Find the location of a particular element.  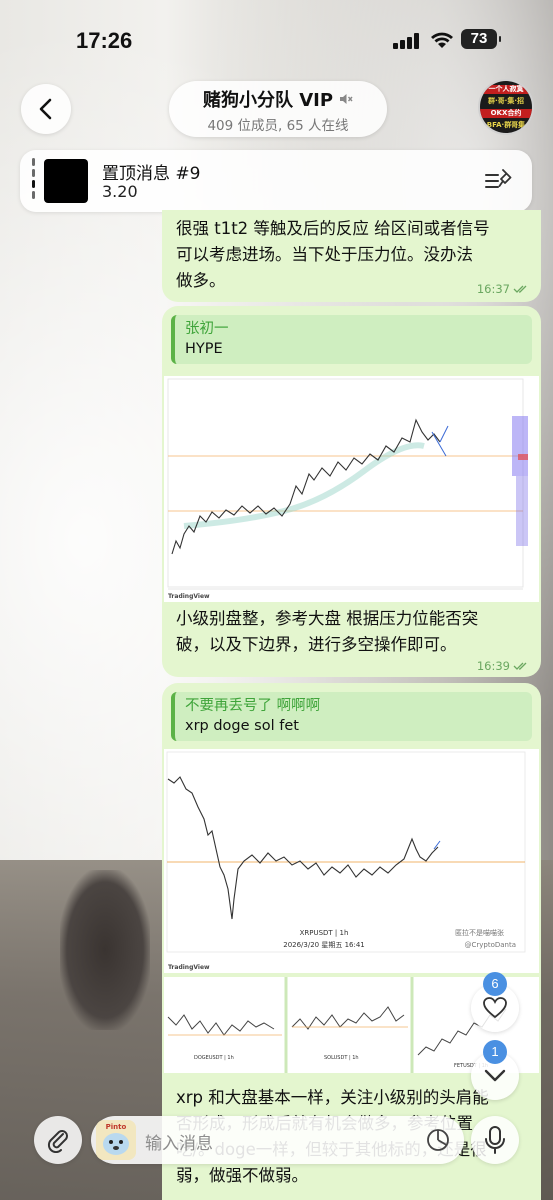

reply-author: 不要再丢号了 啊啊啊 is located at coordinates (253, 706).